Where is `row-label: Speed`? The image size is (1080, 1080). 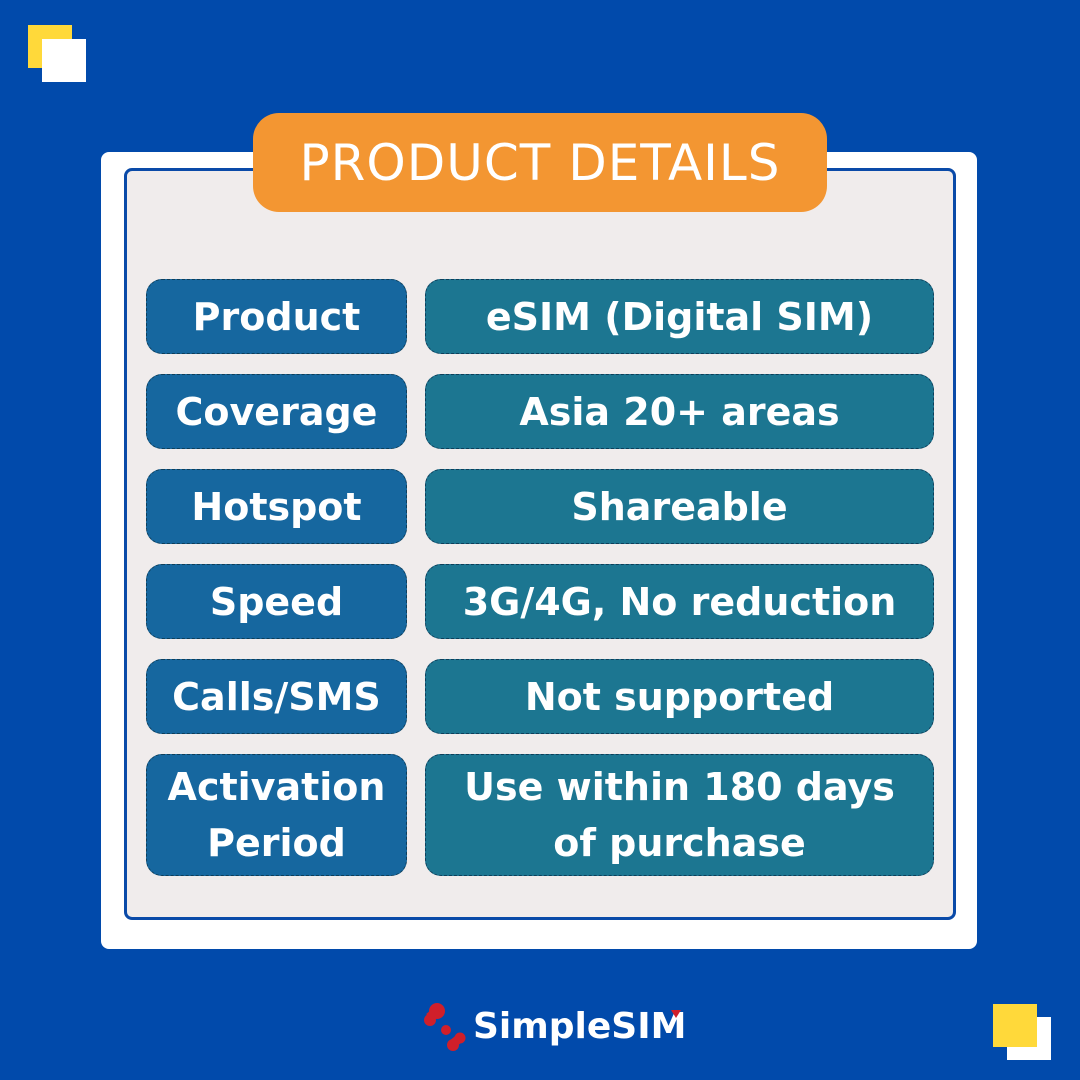 row-label: Speed is located at coordinates (276, 601).